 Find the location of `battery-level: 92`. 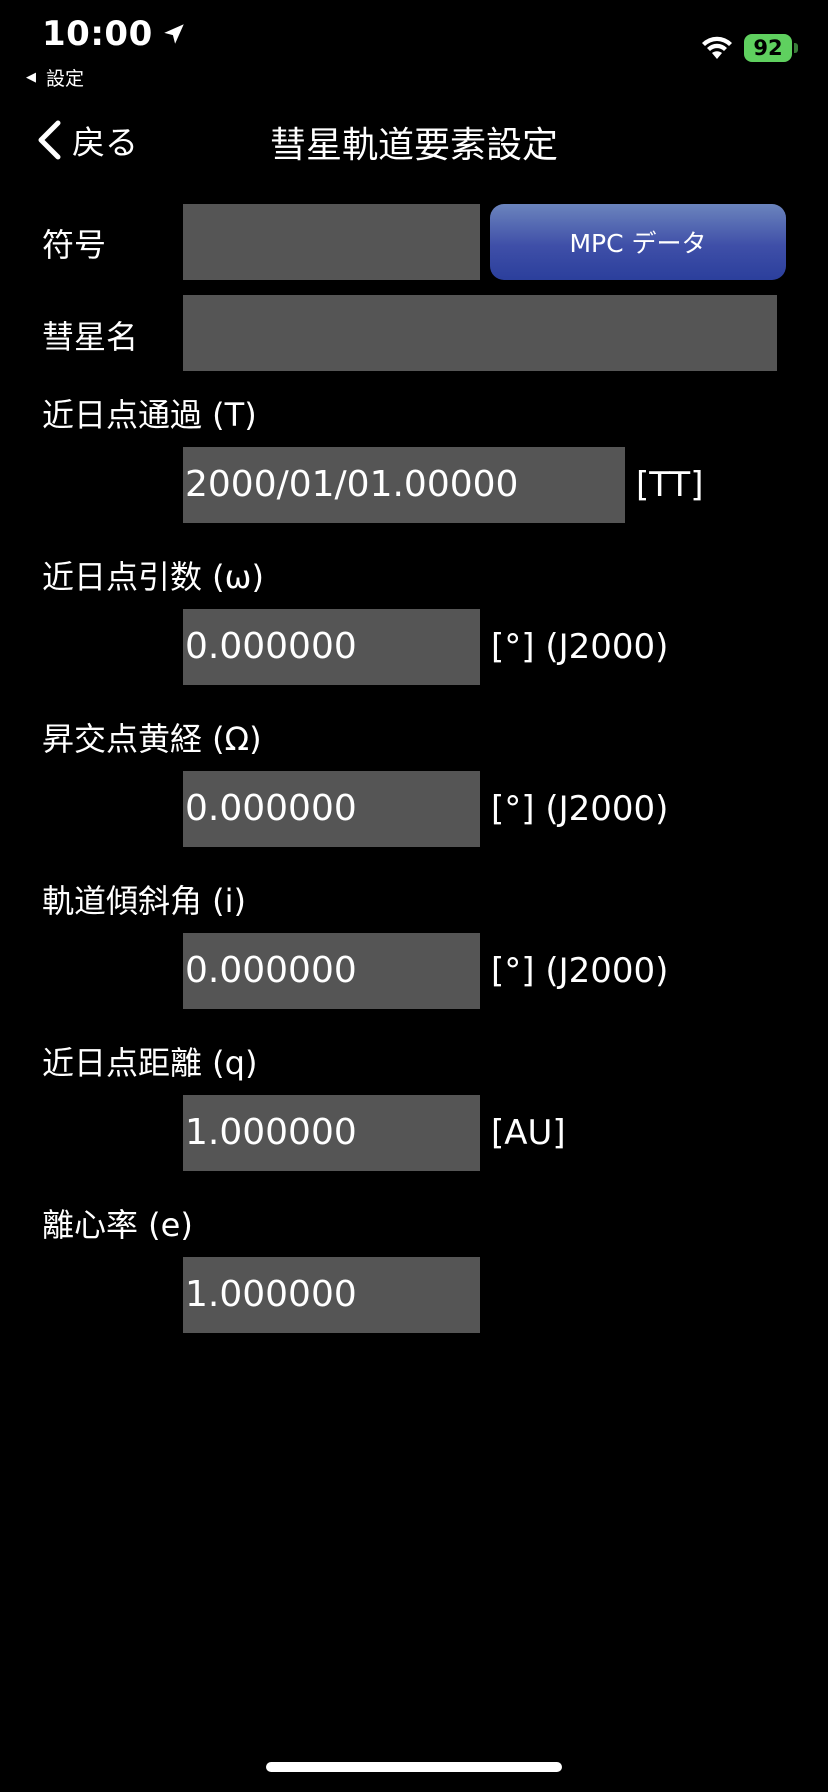

battery-level: 92 is located at coordinates (768, 48).